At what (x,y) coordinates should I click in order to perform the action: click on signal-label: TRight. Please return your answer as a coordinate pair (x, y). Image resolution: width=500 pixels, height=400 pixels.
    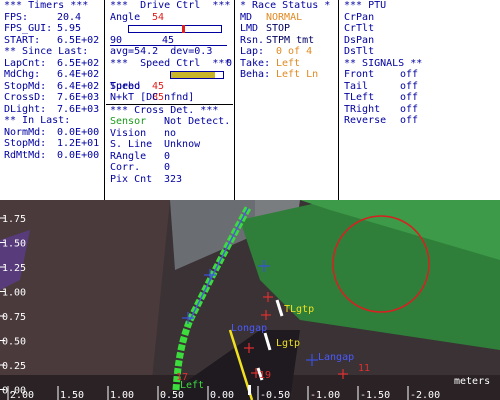
    Looking at the image, I should click on (362, 109).